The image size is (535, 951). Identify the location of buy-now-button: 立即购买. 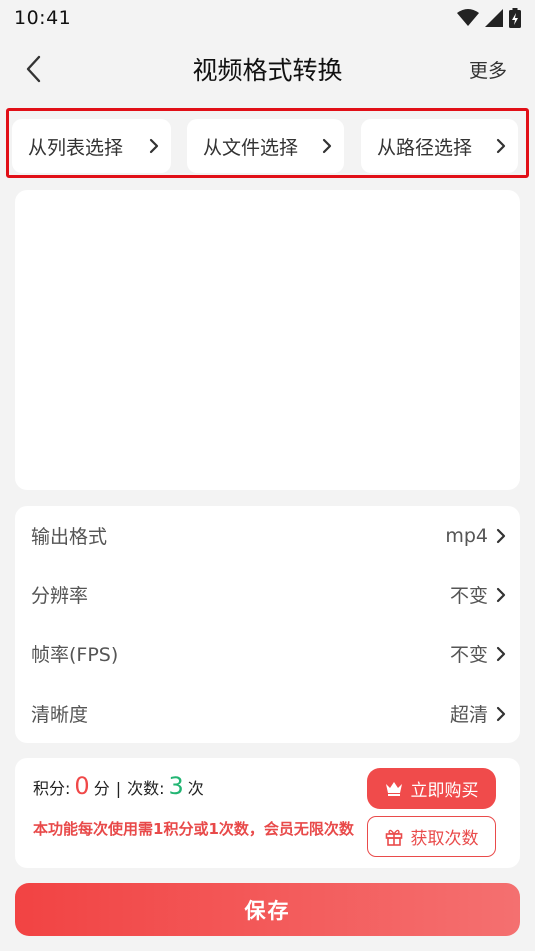
(431, 788).